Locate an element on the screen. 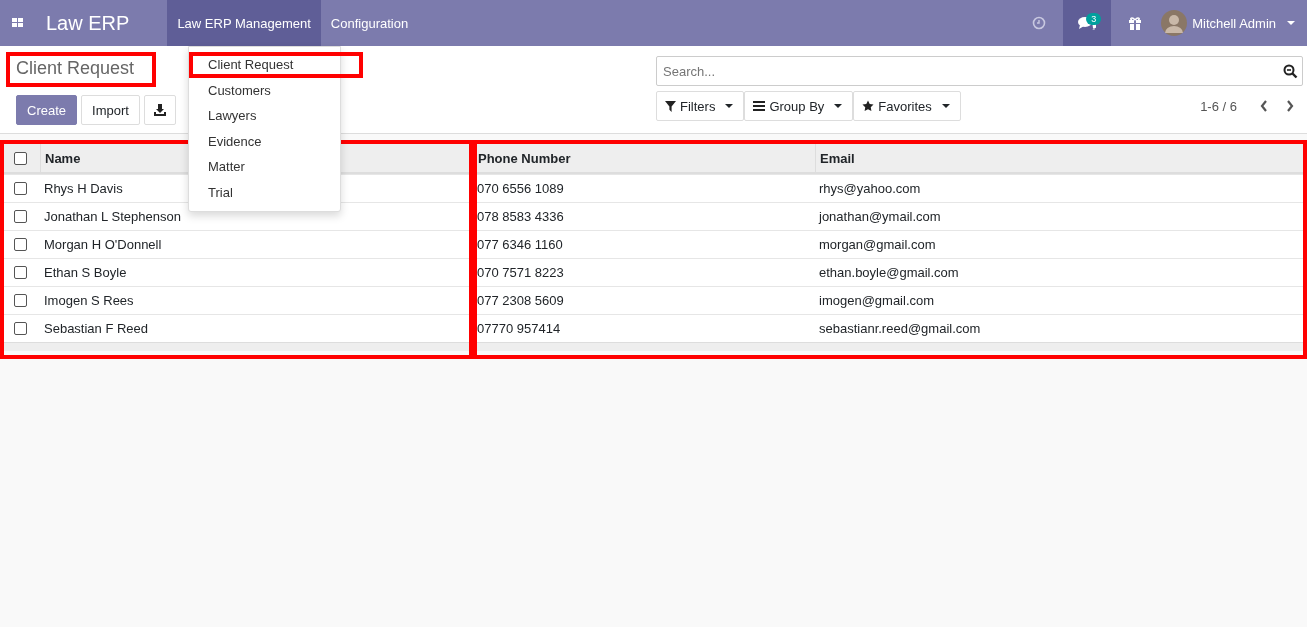 The width and height of the screenshot is (1307, 627). app-title: Law ERP is located at coordinates (87, 23).